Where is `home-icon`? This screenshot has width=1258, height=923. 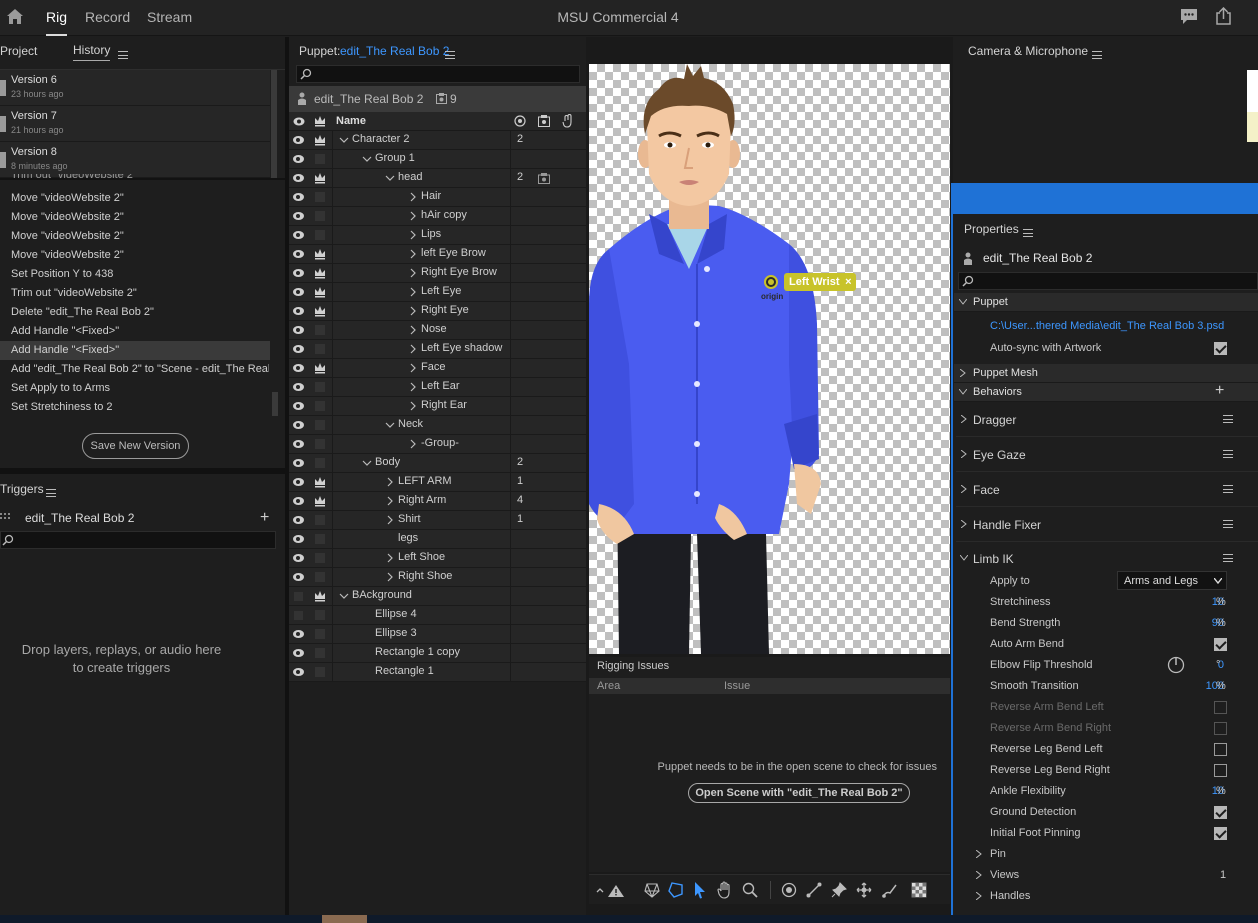
home-icon is located at coordinates (15, 16).